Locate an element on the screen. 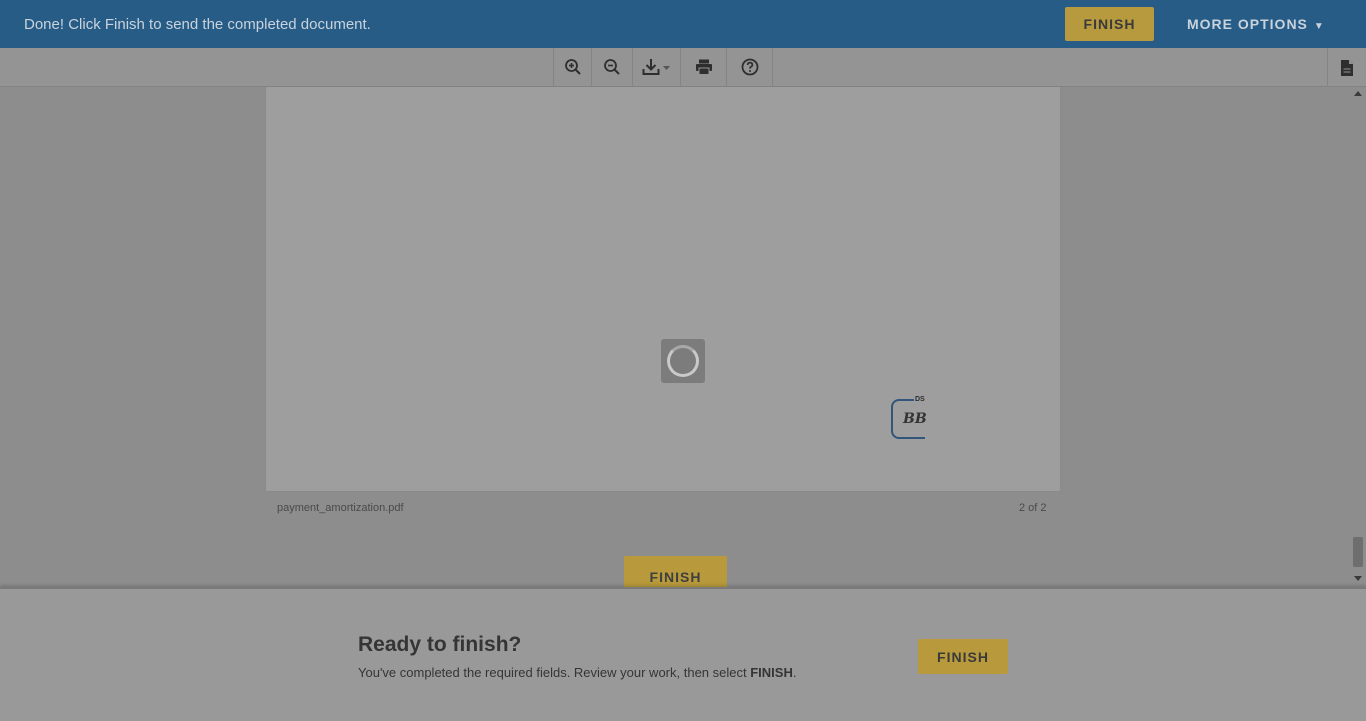 Image resolution: width=1366 pixels, height=721 pixels. zoom-out-icon is located at coordinates (612, 67).